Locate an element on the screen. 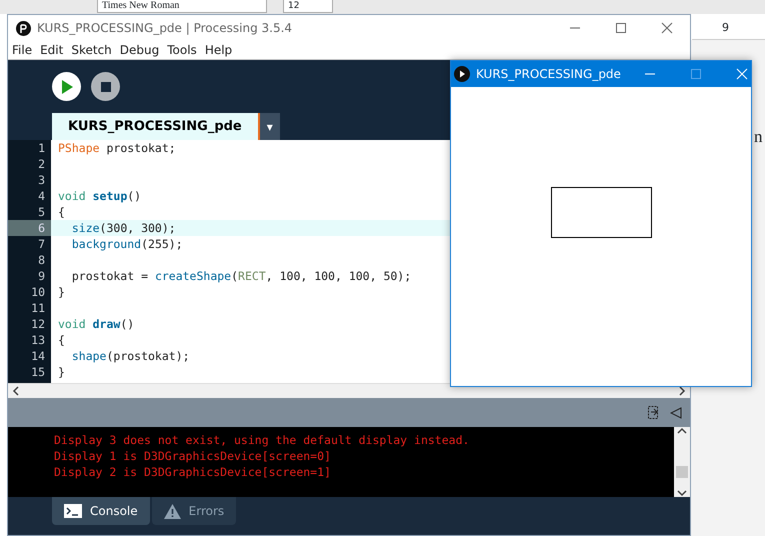 The image size is (765, 536). code-line: PShape prostokat; is located at coordinates (117, 148).